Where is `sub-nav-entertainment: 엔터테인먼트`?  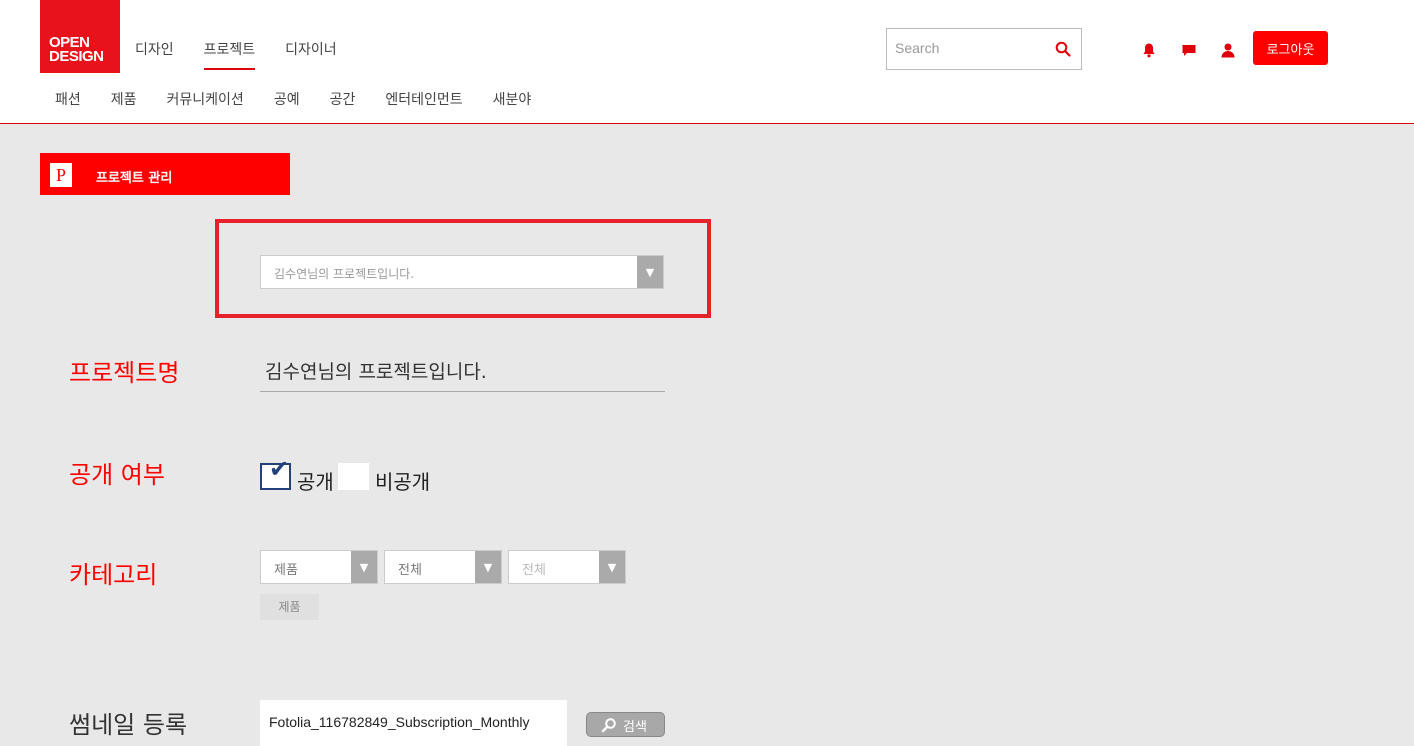 sub-nav-entertainment: 엔터테인먼트 is located at coordinates (423, 99).